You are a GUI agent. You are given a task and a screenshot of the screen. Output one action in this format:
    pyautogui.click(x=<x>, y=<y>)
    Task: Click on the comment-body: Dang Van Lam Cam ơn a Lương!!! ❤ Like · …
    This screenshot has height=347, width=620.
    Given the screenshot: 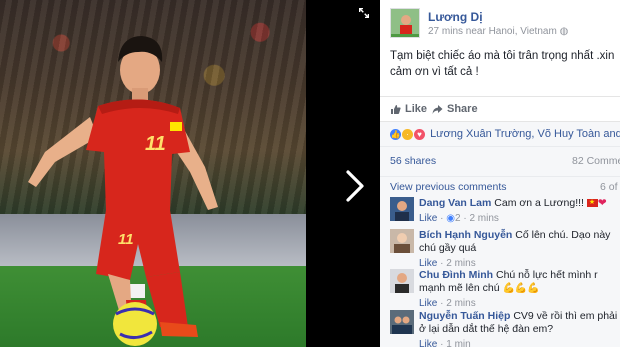 What is the action you would take?
    pyautogui.click(x=519, y=210)
    